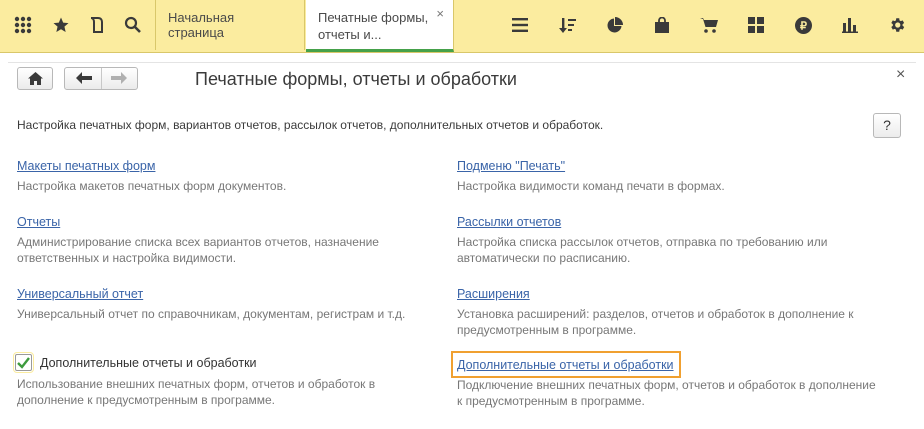 The height and width of the screenshot is (429, 924). I want to click on sort-icon, so click(568, 25).